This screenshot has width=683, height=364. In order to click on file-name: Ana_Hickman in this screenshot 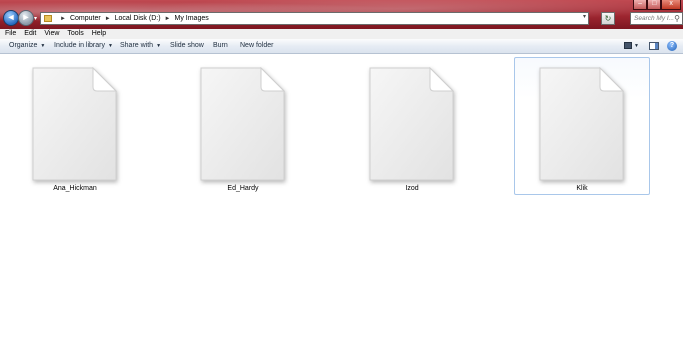, I will do `click(75, 188)`.